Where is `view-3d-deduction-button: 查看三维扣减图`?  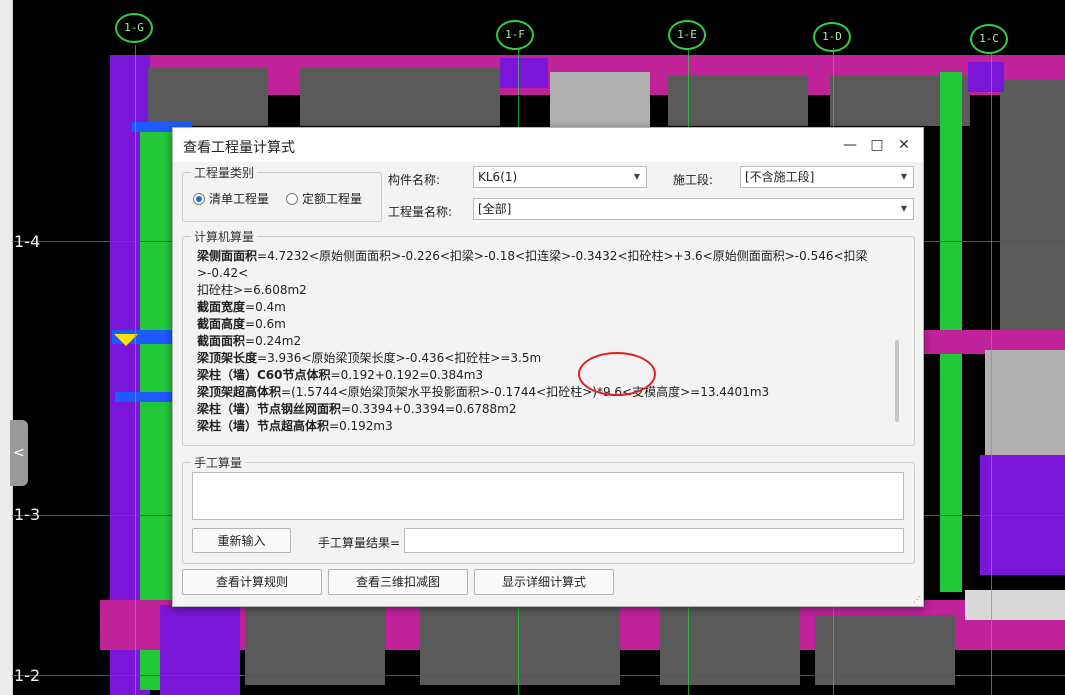
view-3d-deduction-button: 查看三维扣减图 is located at coordinates (398, 582).